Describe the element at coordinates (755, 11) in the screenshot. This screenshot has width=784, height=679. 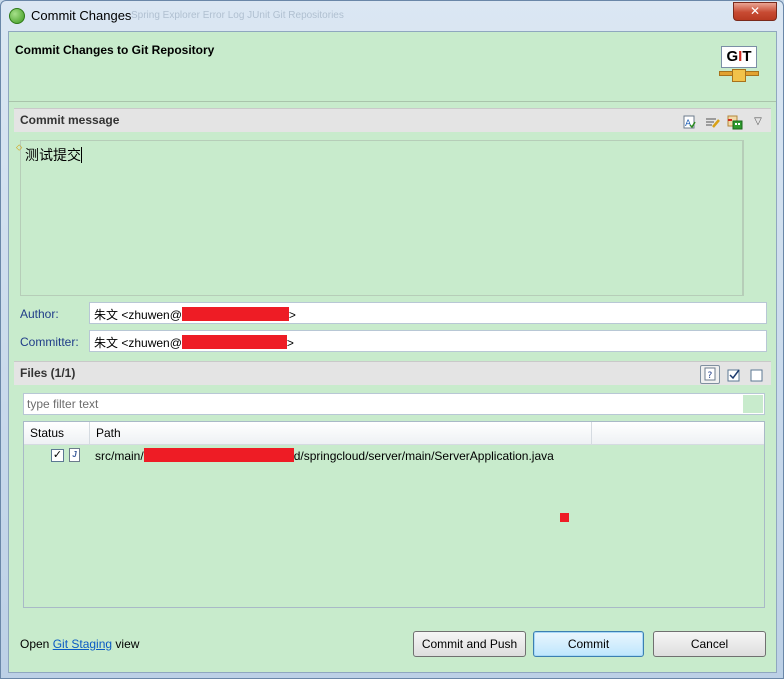
I see `close-button: ✕` at that location.